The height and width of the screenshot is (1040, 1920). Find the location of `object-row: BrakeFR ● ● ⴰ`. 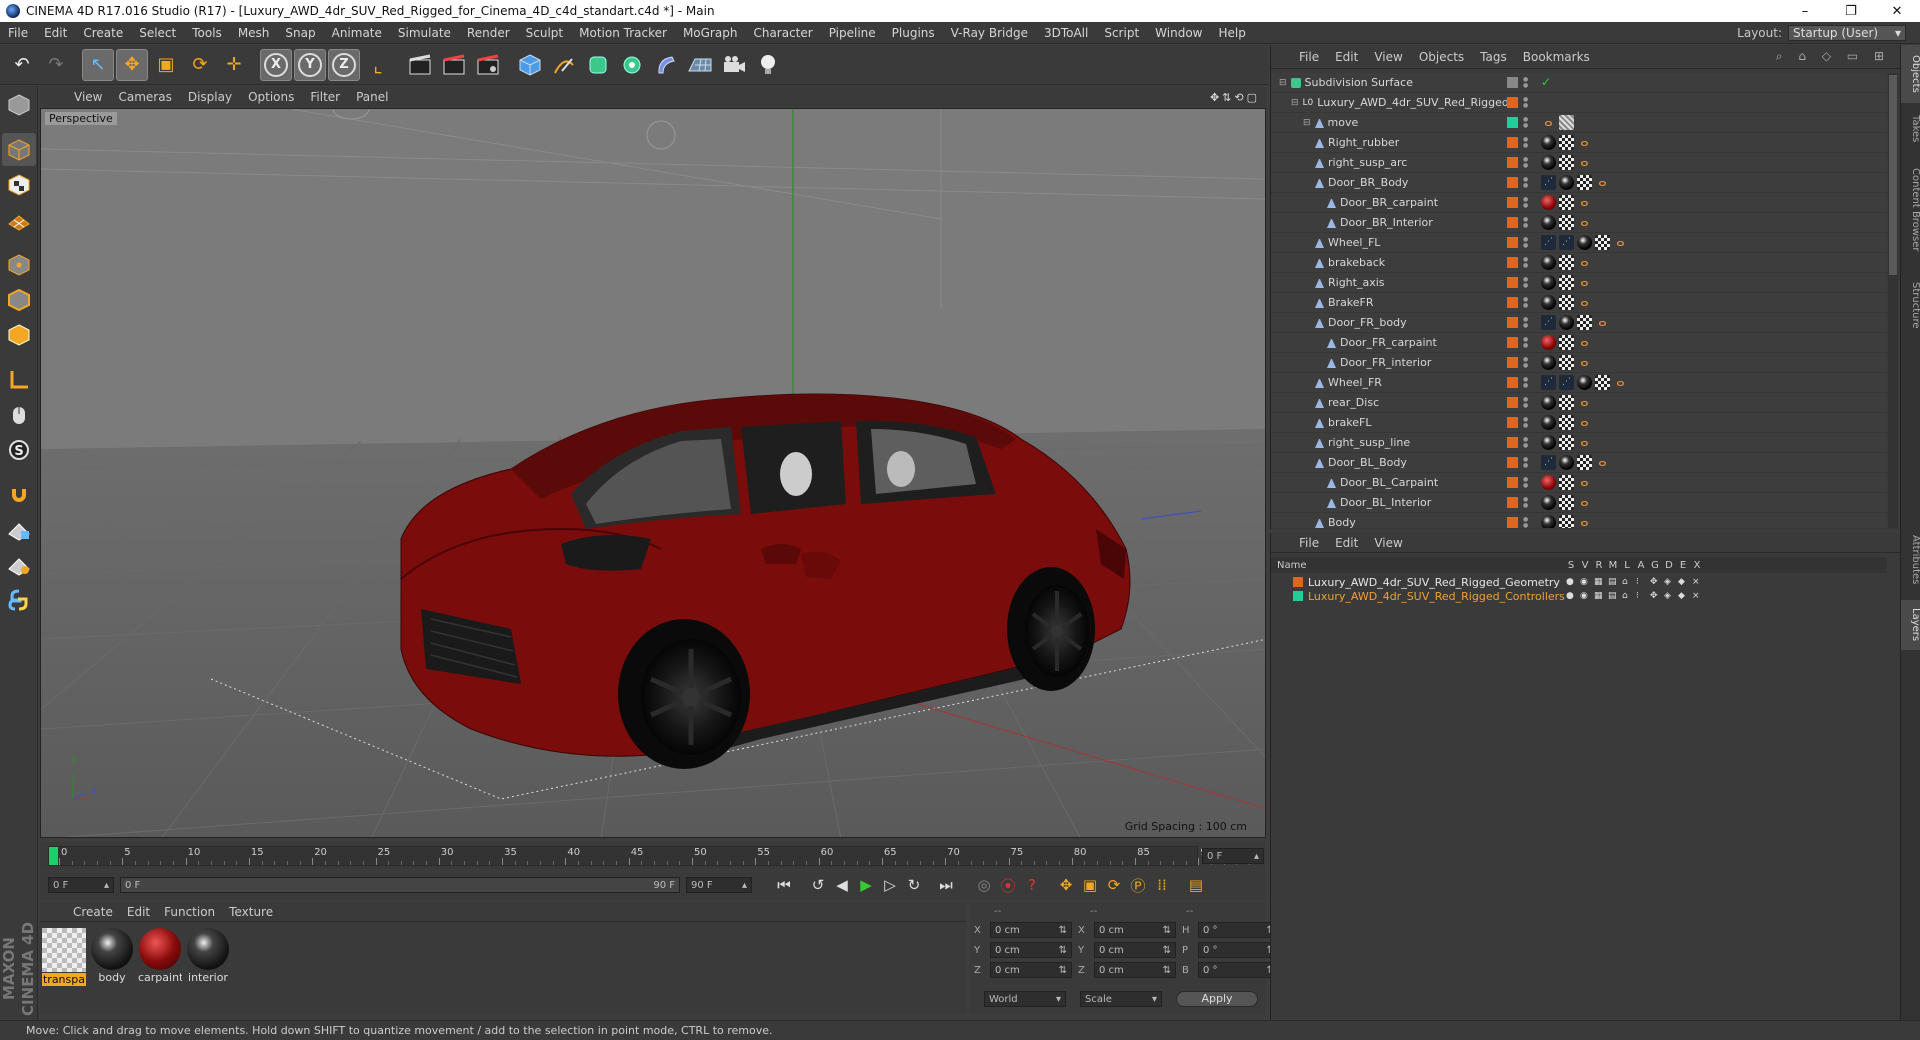

object-row: BrakeFR ● ● ⴰ is located at coordinates (1579, 303).